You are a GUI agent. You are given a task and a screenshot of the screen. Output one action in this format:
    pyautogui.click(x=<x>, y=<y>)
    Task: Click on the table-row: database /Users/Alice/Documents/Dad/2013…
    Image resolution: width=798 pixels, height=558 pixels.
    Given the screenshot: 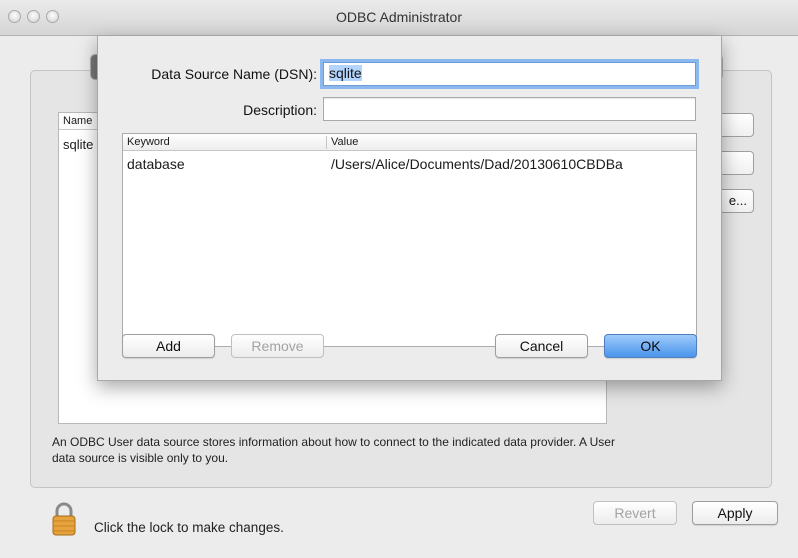 What is the action you would take?
    pyautogui.click(x=409, y=166)
    